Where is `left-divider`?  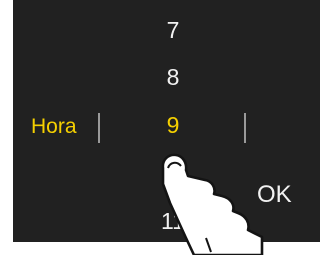 left-divider is located at coordinates (99, 128).